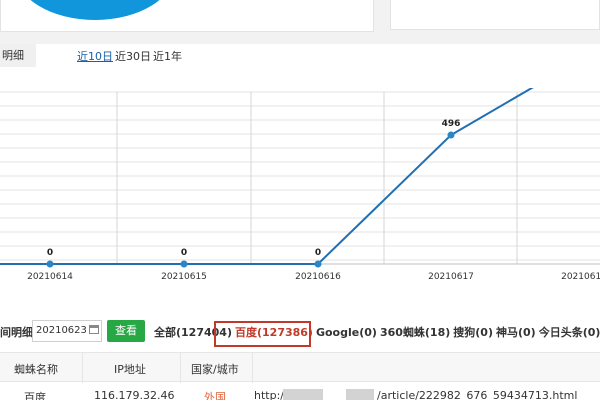 This screenshot has height=400, width=600. What do you see at coordinates (415, 332) in the screenshot?
I see `stat-360: 360蜘蛛(18)` at bounding box center [415, 332].